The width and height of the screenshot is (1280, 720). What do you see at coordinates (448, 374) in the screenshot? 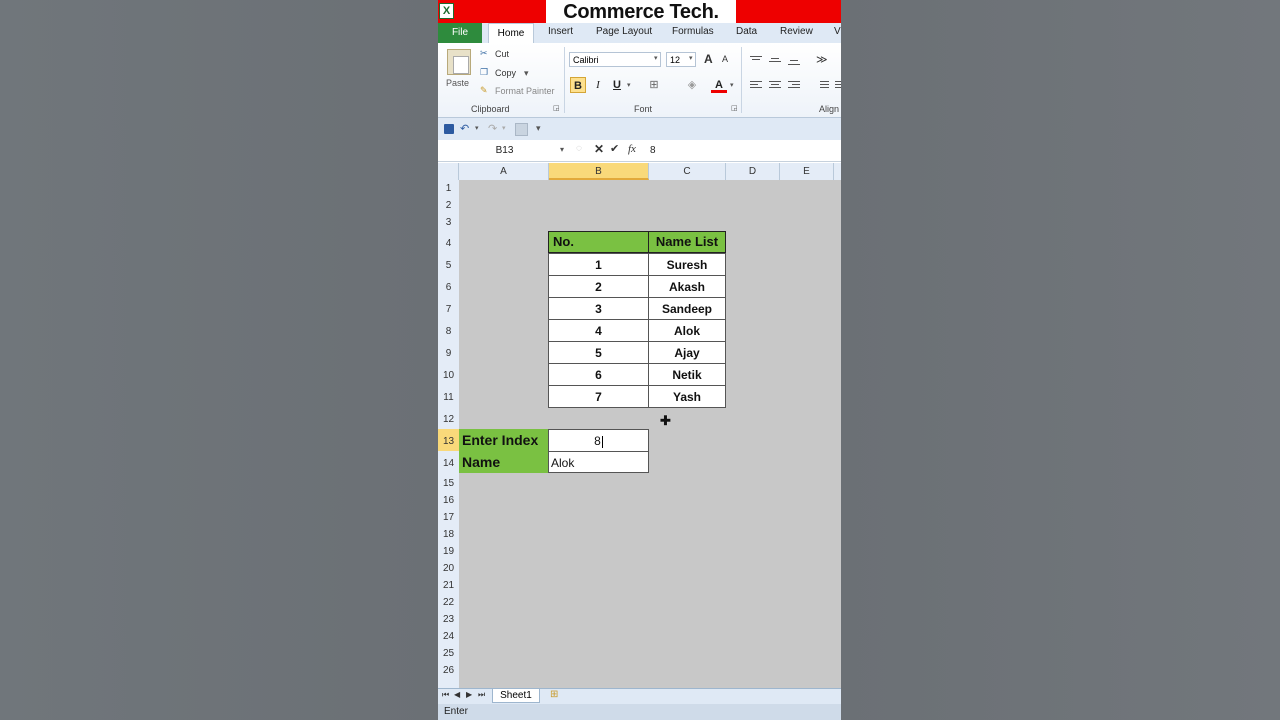
I see `row-header: 10` at bounding box center [448, 374].